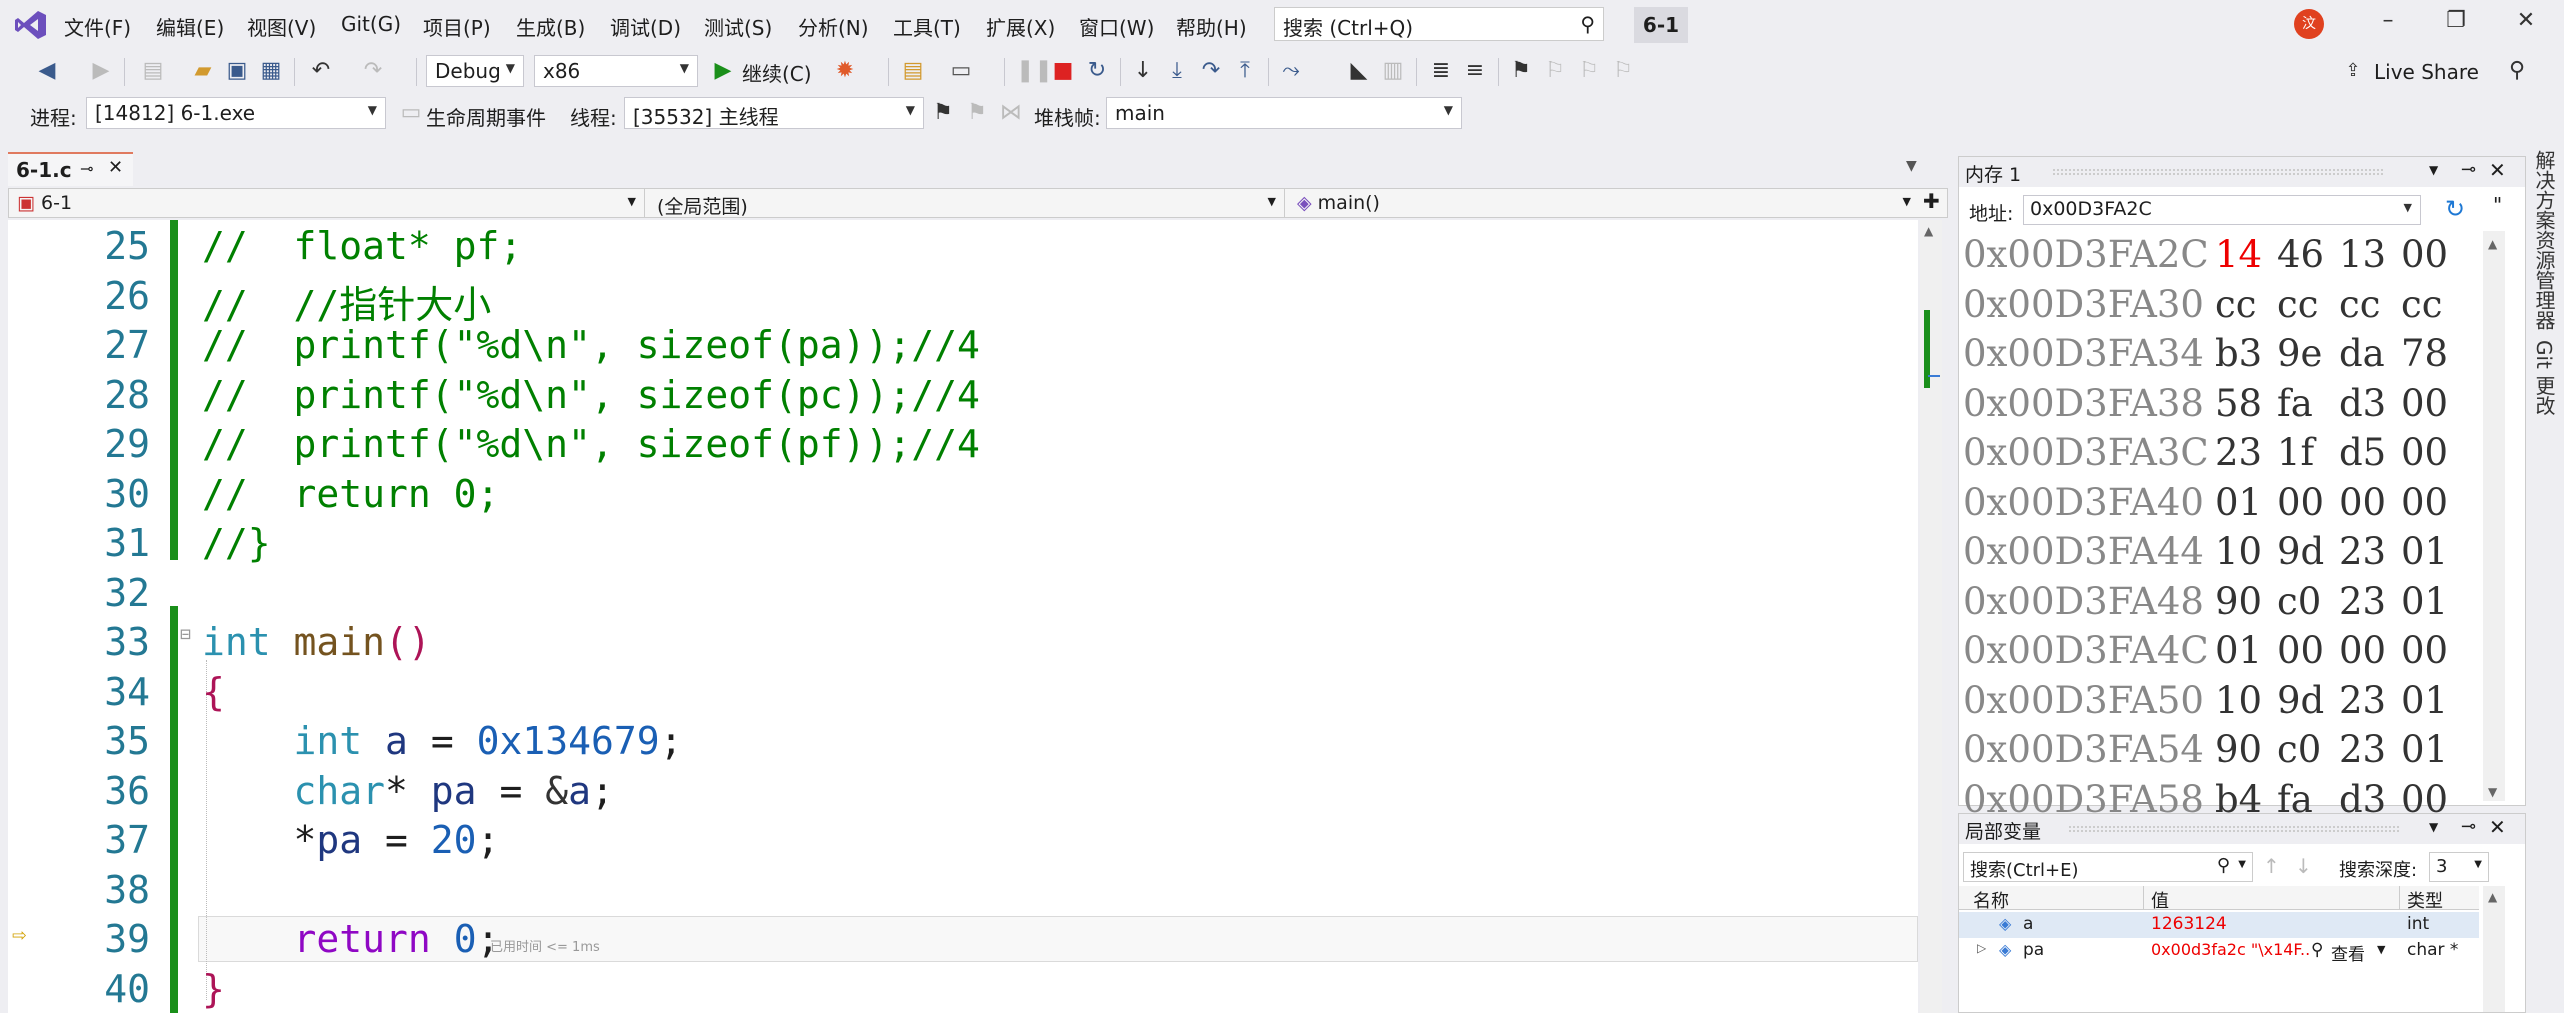 The height and width of the screenshot is (1013, 2564). What do you see at coordinates (47, 71) in the screenshot?
I see `back-icon: ◀` at bounding box center [47, 71].